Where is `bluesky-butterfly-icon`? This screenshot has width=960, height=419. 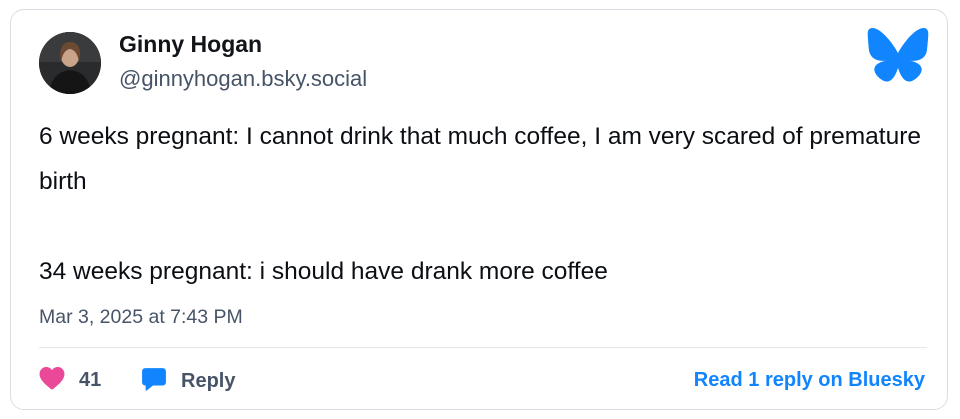
bluesky-butterfly-icon is located at coordinates (898, 54).